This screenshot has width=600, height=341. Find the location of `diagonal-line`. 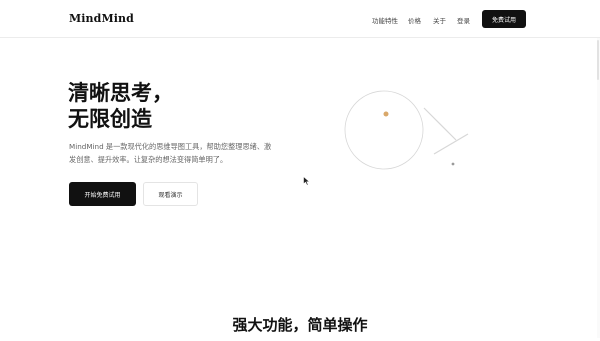

diagonal-line is located at coordinates (440, 124).